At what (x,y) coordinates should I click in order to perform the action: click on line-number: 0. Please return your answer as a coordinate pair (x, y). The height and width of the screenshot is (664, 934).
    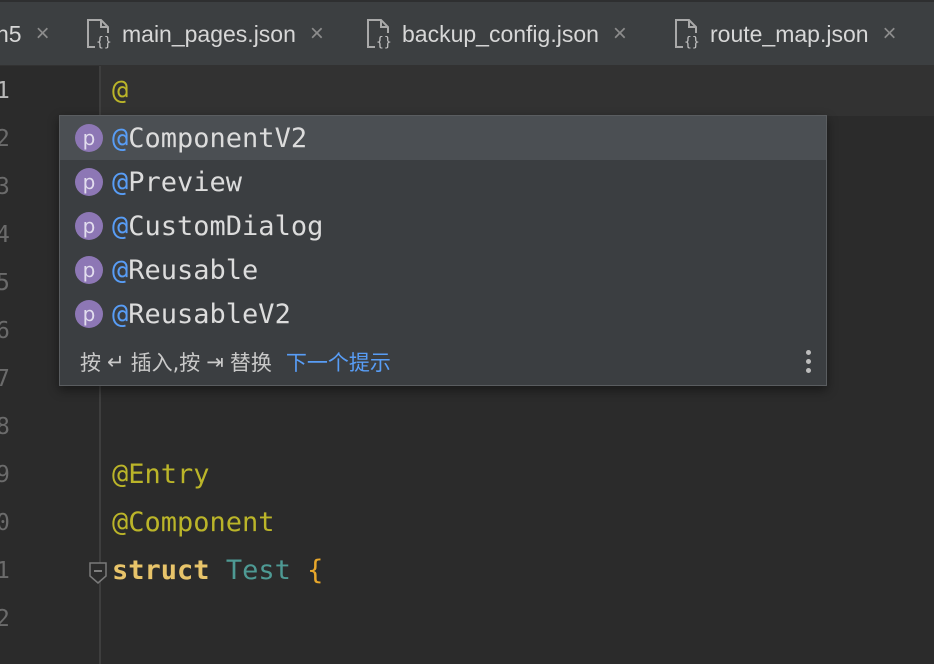
    Looking at the image, I should click on (5, 523).